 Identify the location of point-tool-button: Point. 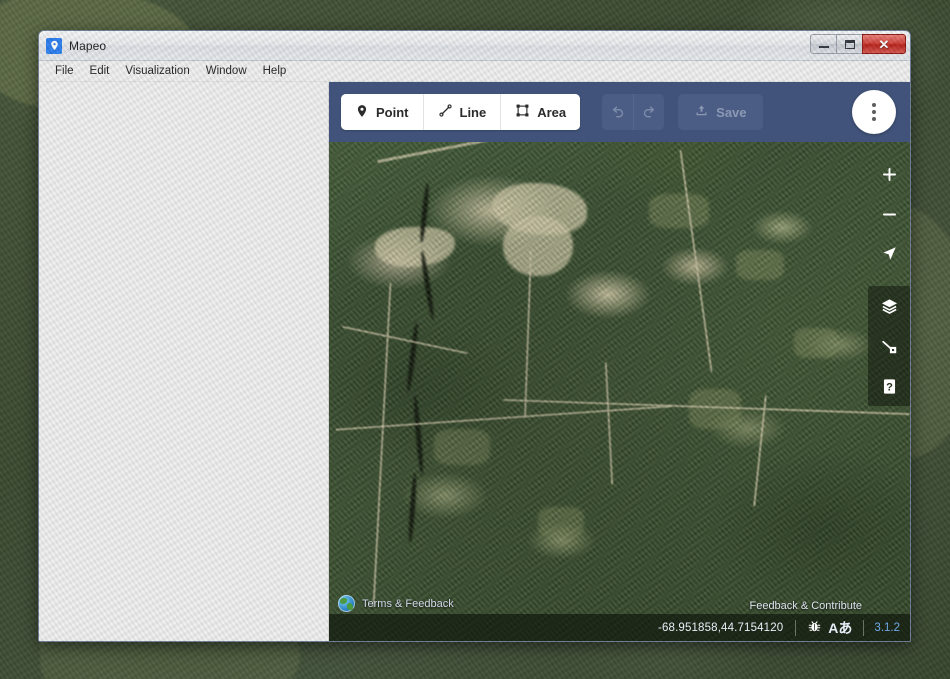
(382, 112).